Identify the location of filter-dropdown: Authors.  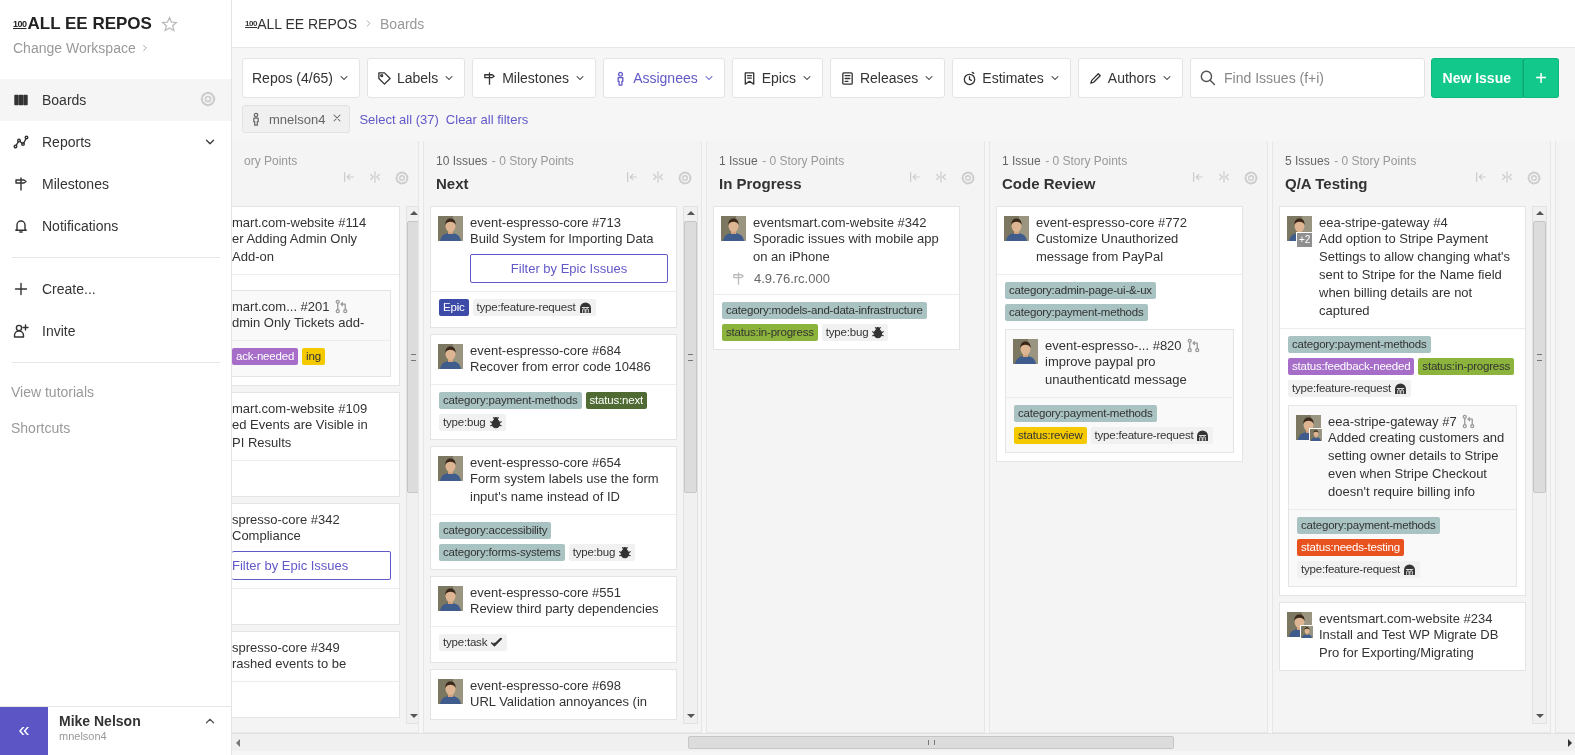
(1130, 78).